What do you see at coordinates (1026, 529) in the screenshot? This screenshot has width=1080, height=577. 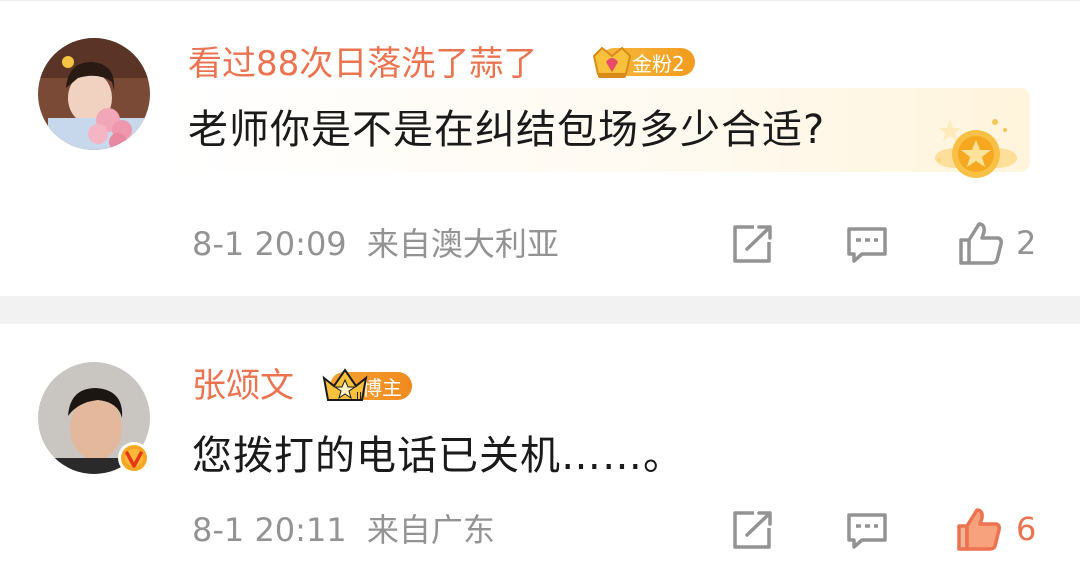 I see `like-count: 6` at bounding box center [1026, 529].